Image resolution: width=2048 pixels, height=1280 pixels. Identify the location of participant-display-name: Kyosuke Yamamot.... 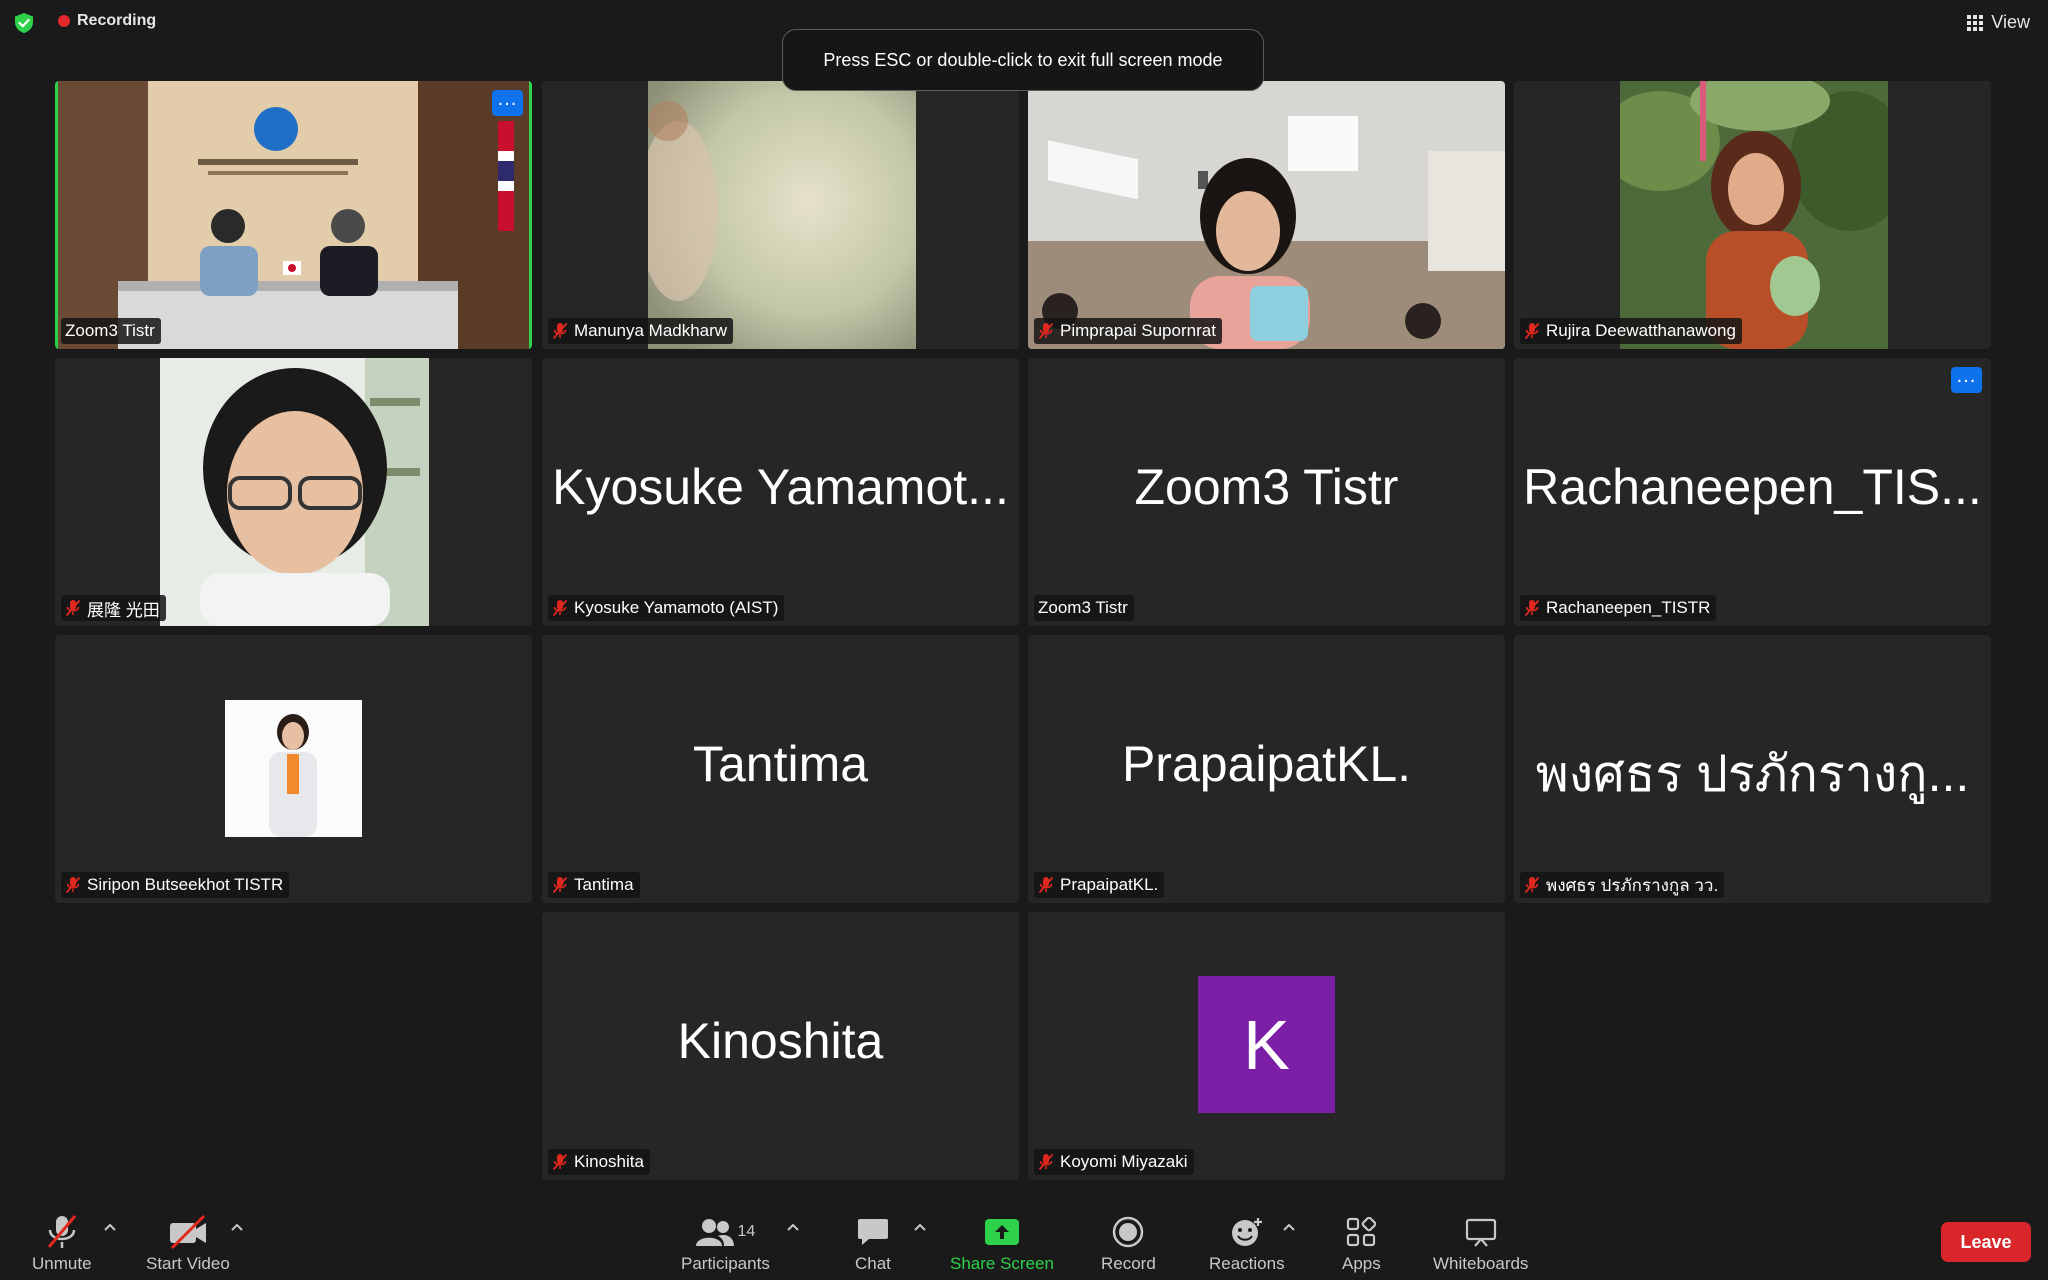
(780, 487).